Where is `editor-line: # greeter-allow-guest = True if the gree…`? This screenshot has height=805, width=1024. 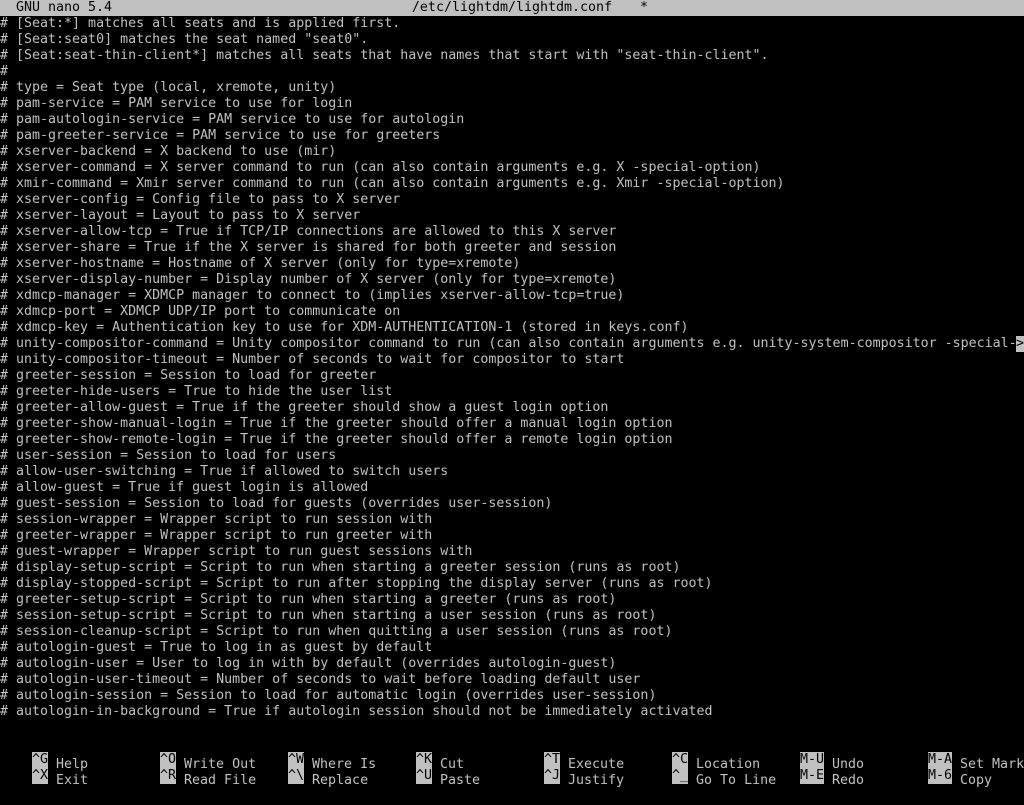 editor-line: # greeter-allow-guest = True if the gree… is located at coordinates (512, 408).